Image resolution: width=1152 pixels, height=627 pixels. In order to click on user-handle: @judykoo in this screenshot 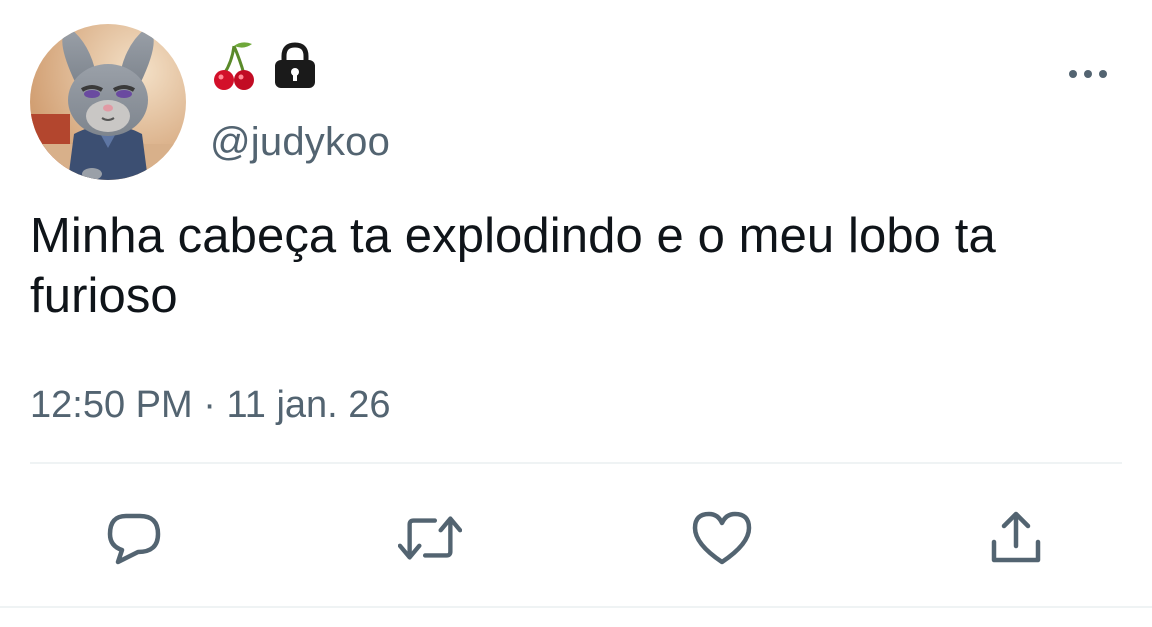, I will do `click(300, 142)`.